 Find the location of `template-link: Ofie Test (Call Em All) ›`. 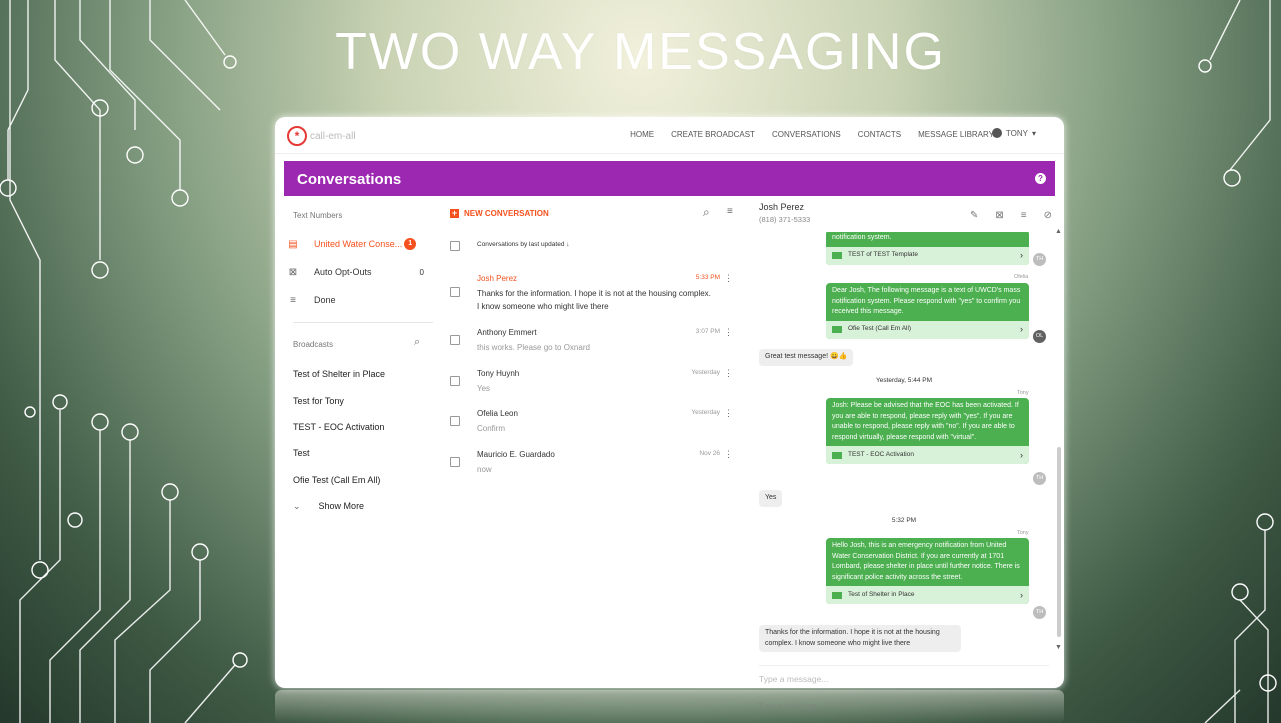

template-link: Ofie Test (Call Em All) › is located at coordinates (927, 329).